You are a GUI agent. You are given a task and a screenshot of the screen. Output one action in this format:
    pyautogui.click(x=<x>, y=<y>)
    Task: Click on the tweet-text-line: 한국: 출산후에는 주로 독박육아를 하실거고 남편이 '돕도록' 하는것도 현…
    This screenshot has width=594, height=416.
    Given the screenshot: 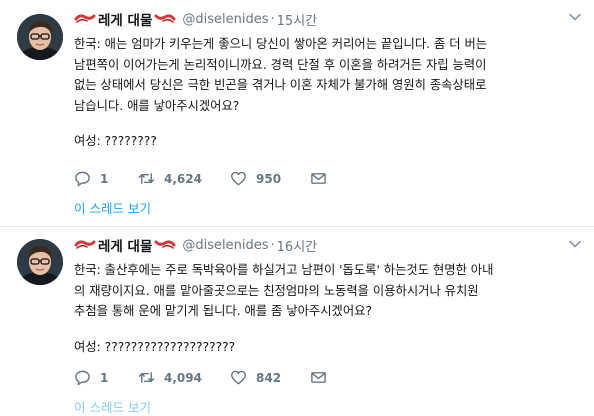 What is the action you would take?
    pyautogui.click(x=284, y=270)
    